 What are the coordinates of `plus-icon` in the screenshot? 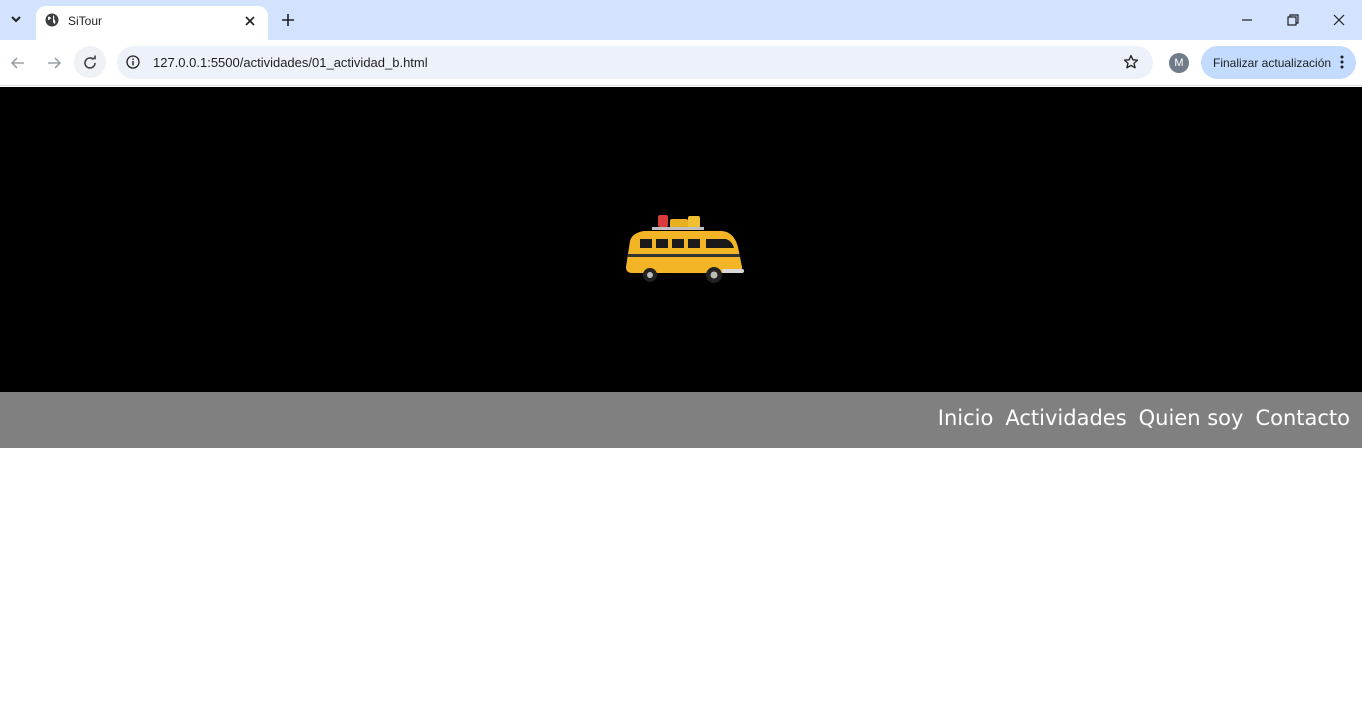 It's located at (288, 20).